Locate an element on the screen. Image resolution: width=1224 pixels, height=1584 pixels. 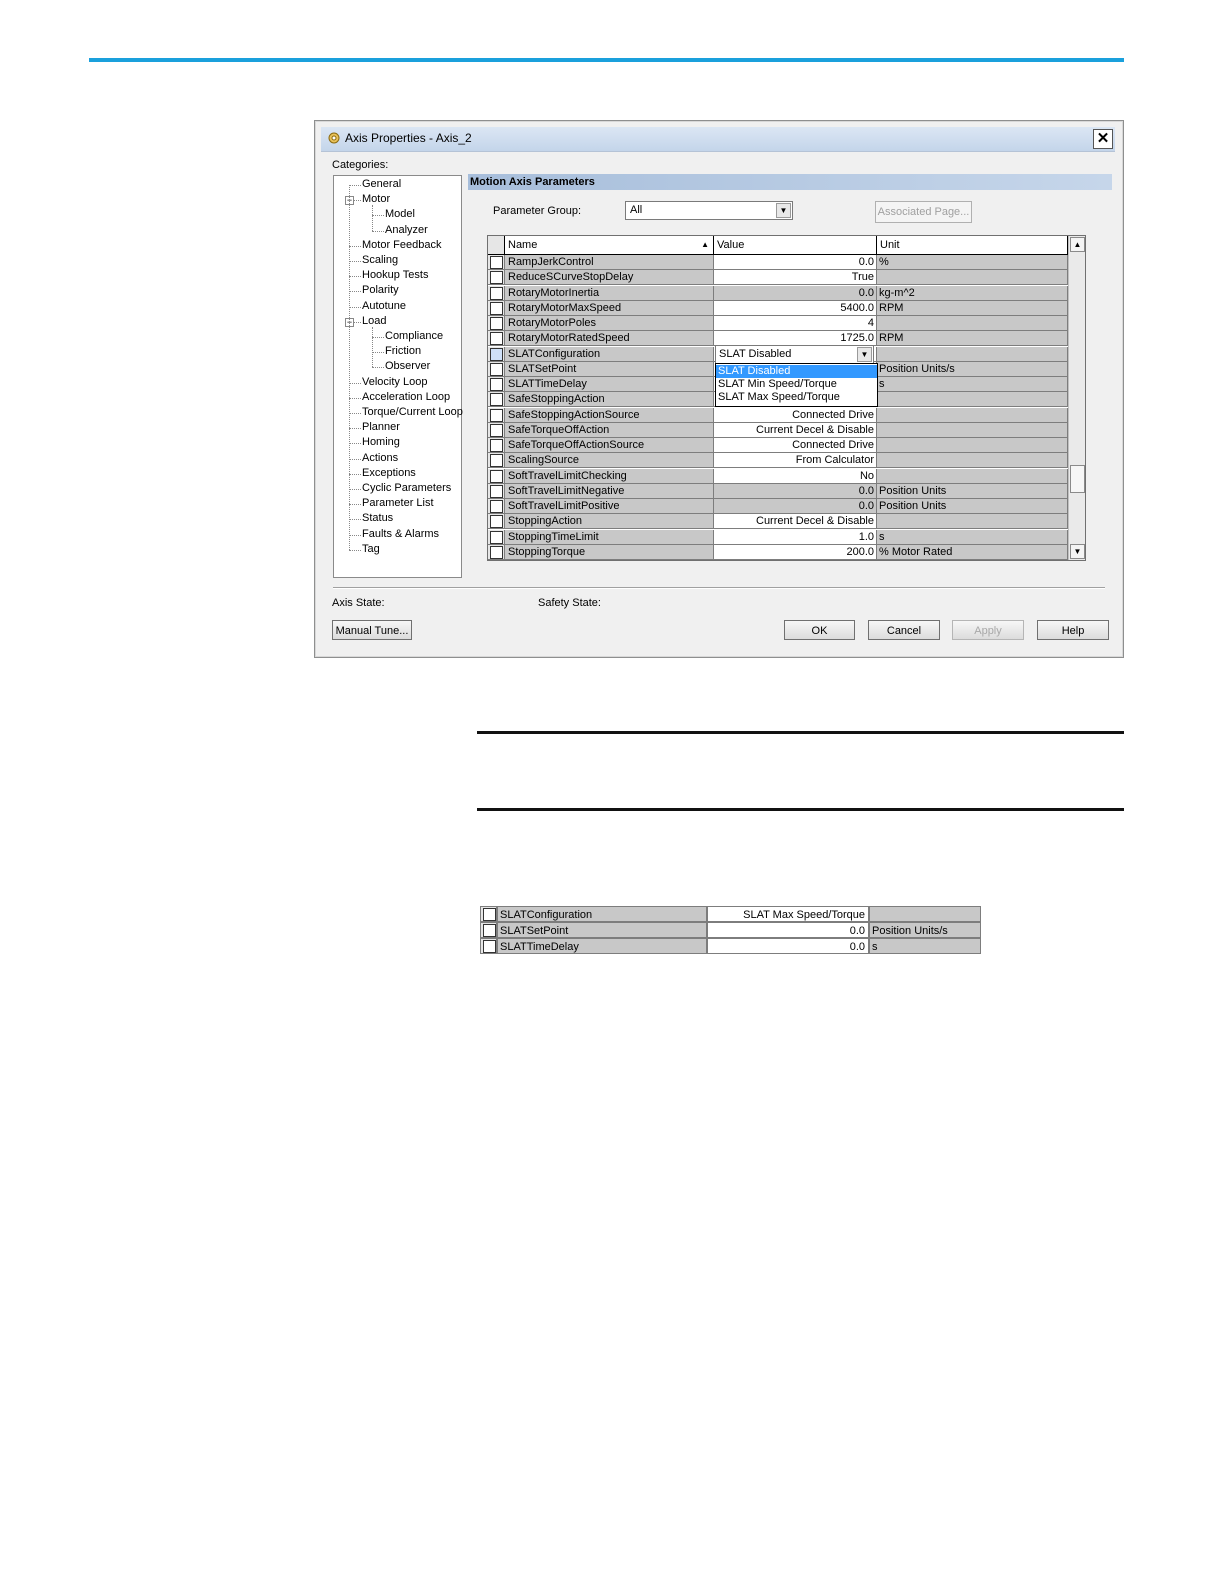
dropdown-option: SLAT Min Speed/Torque is located at coordinates (796, 384).